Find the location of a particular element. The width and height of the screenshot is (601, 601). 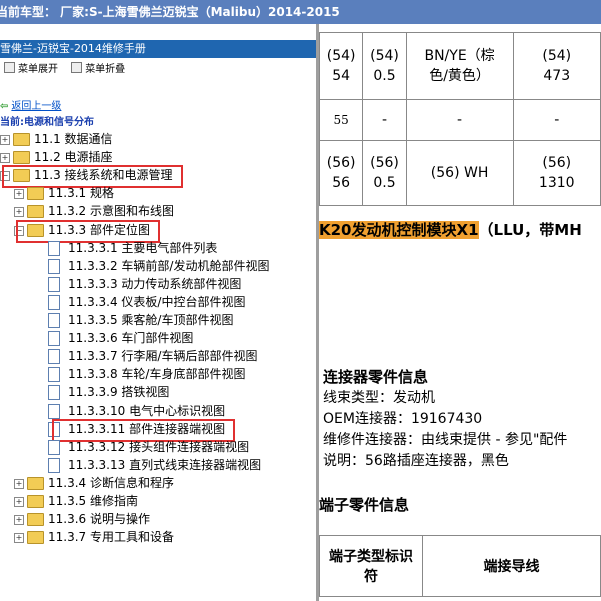

connector-line: 说明：56路插座连接器，黑色 is located at coordinates (416, 461).